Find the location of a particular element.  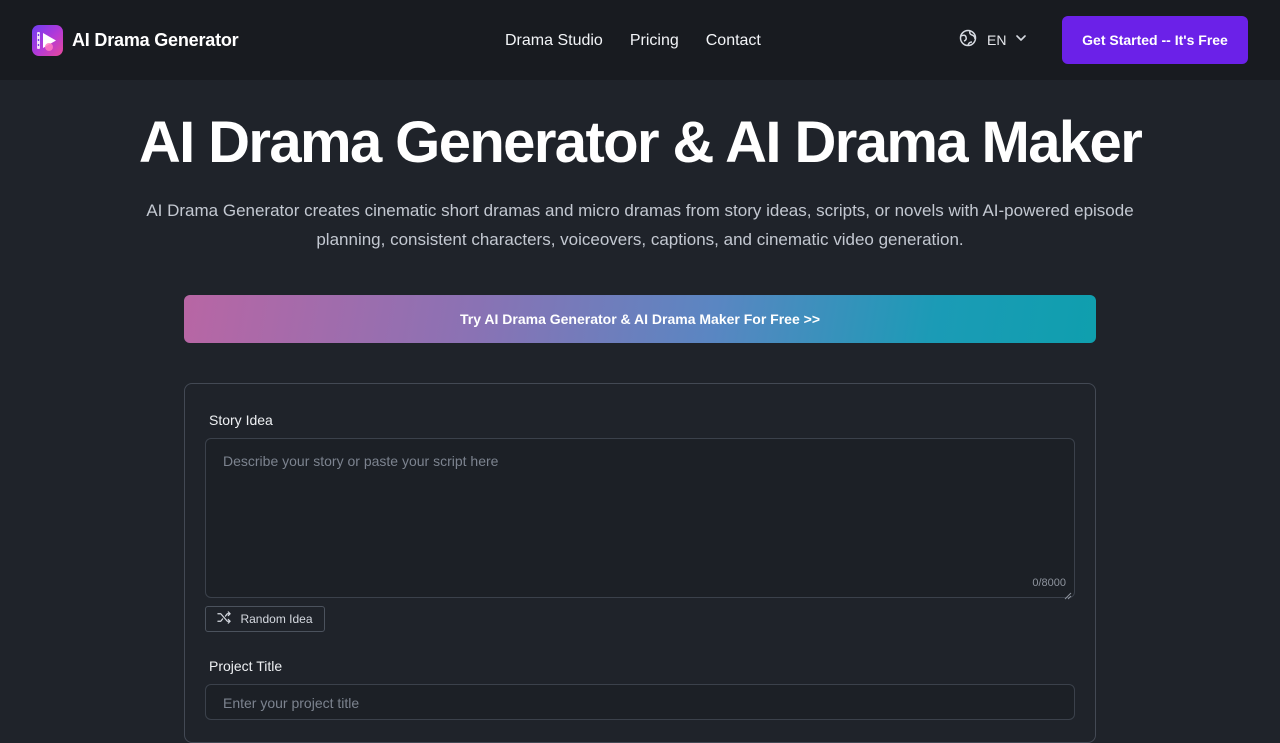

brand: AI Drama Generator is located at coordinates (135, 40).